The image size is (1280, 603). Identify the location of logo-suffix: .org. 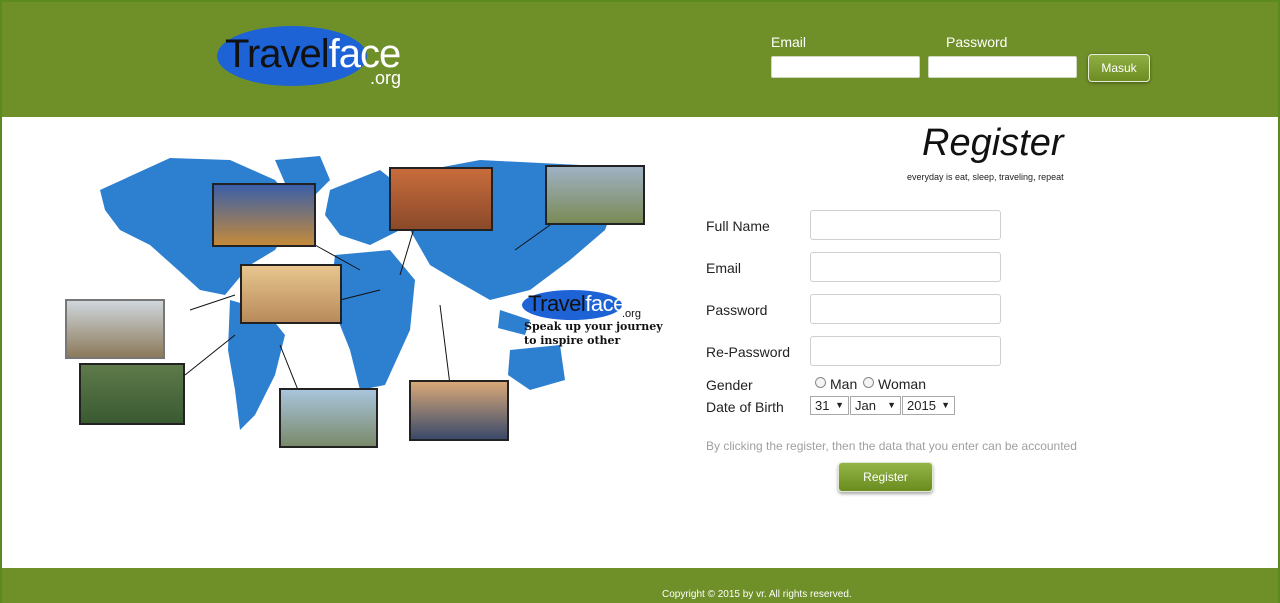
(386, 78).